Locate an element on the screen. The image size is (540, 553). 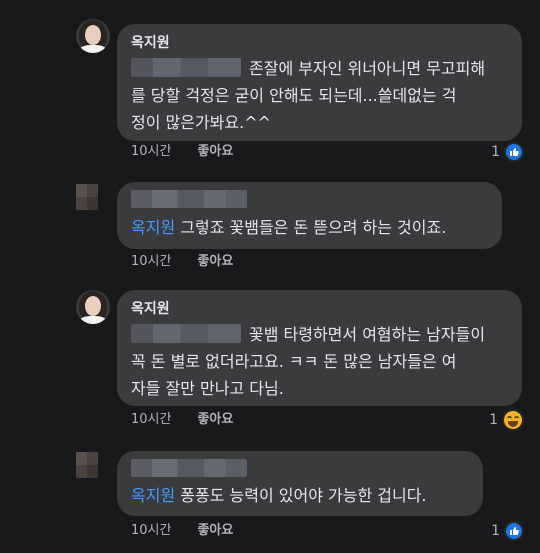
comment-text-line: 퐁퐁도 능력이 있어야 가능한 겁니다. is located at coordinates (303, 495).